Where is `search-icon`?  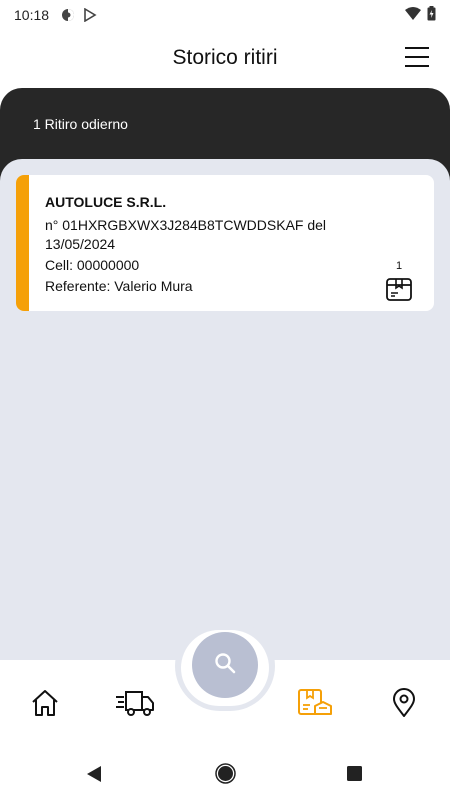 search-icon is located at coordinates (225, 665).